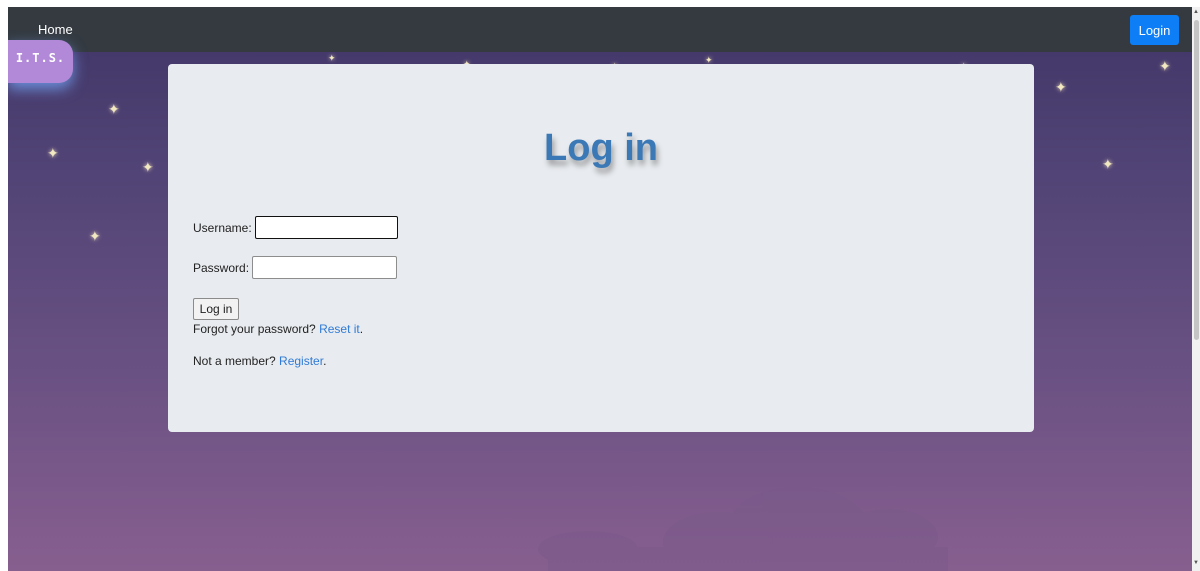 The width and height of the screenshot is (1200, 571). I want to click on register-line: Not a member? Register., so click(259, 361).